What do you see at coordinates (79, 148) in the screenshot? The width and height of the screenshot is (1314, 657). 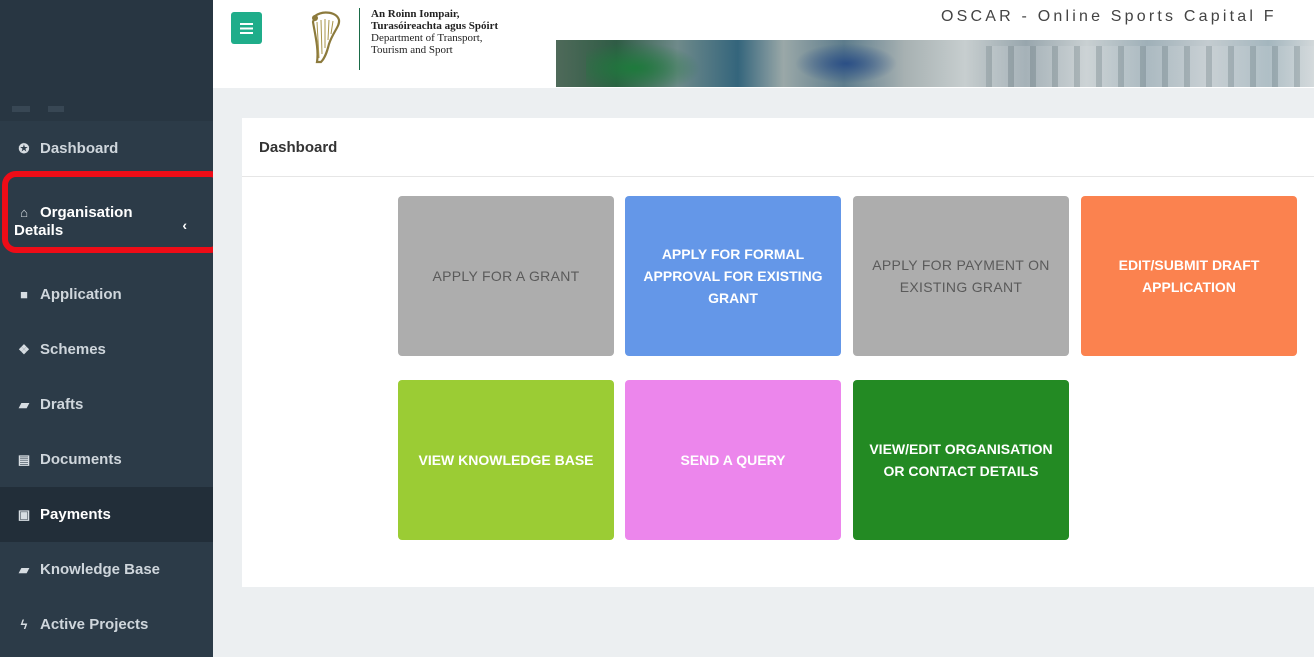 I see `sidebar-item-label: Dashboard` at bounding box center [79, 148].